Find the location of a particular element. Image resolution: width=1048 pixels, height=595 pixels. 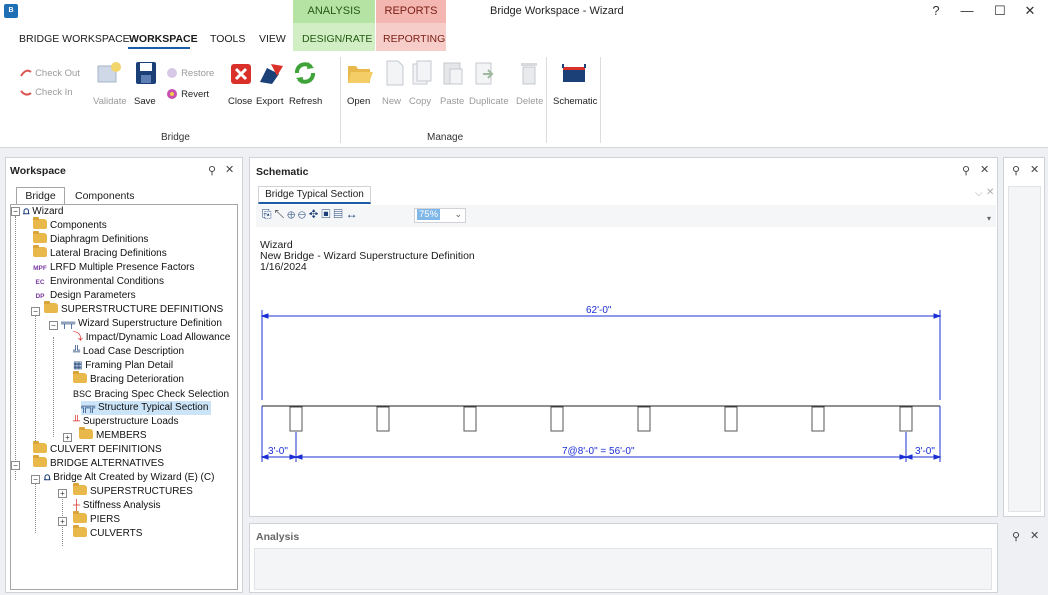

copy-image-icon: ⎘ is located at coordinates (268, 214).